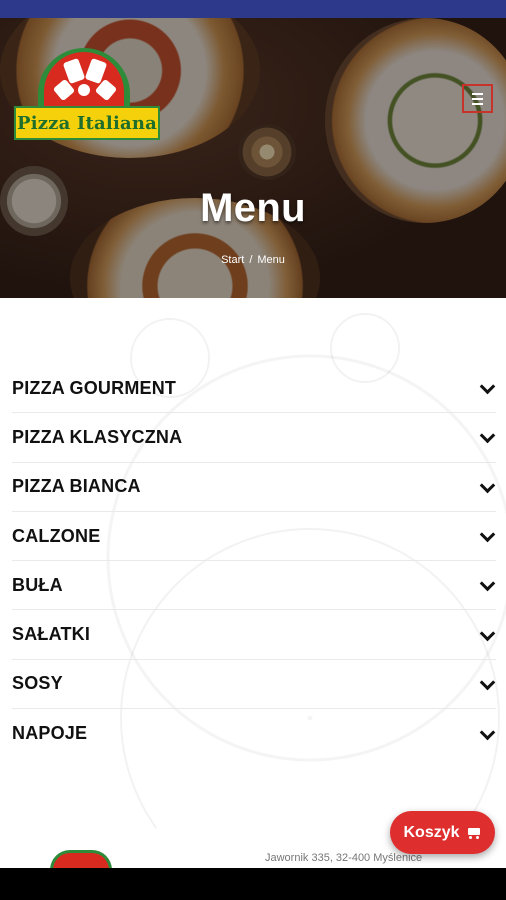 Image resolution: width=506 pixels, height=900 pixels. I want to click on category-label: SAŁATKI, so click(51, 634).